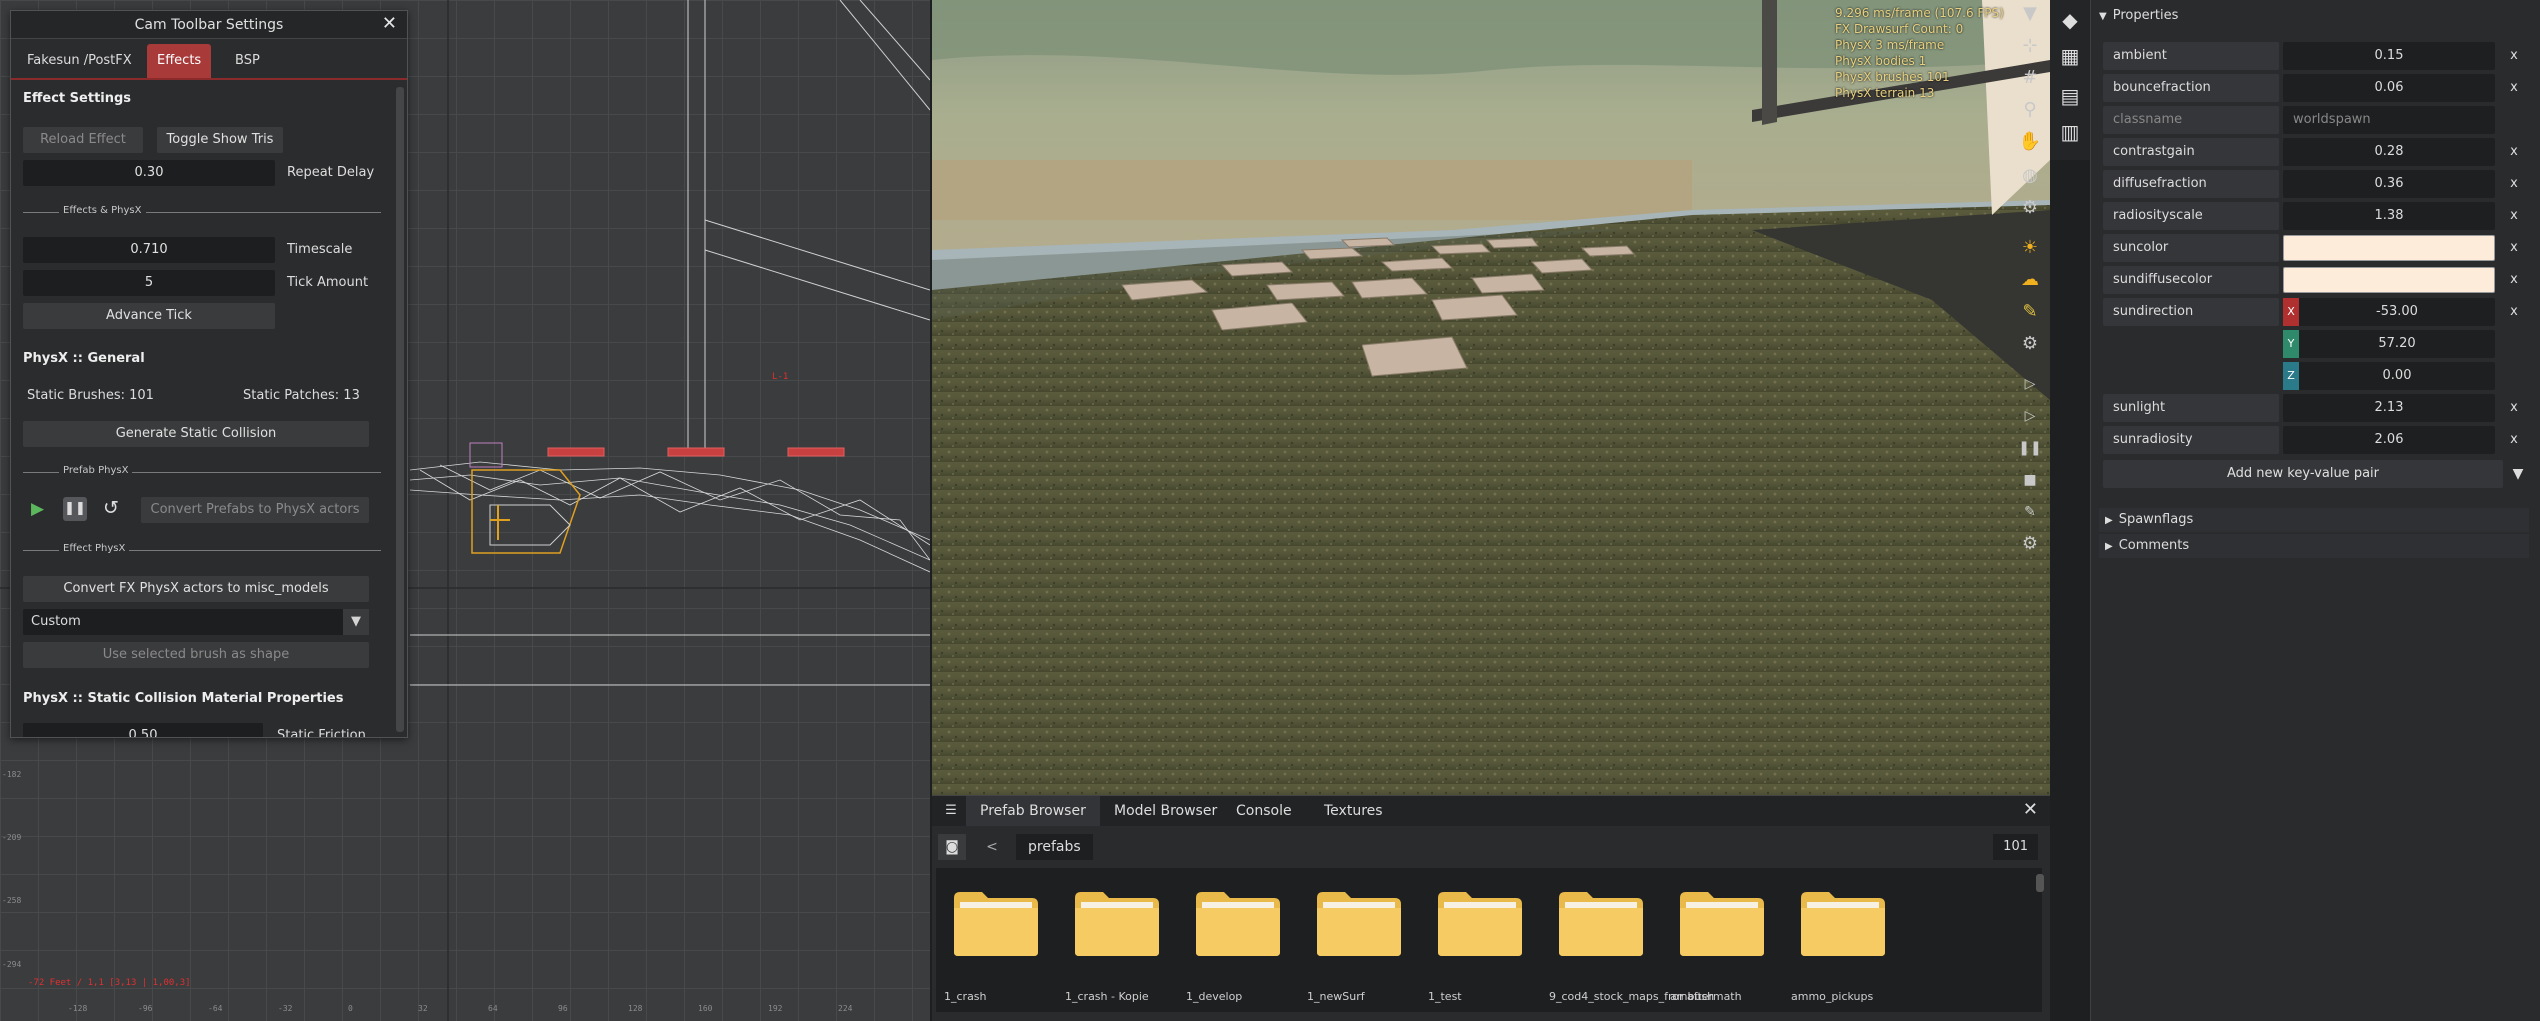 The height and width of the screenshot is (1021, 2540). I want to click on play-icon: ▷, so click(2030, 384).